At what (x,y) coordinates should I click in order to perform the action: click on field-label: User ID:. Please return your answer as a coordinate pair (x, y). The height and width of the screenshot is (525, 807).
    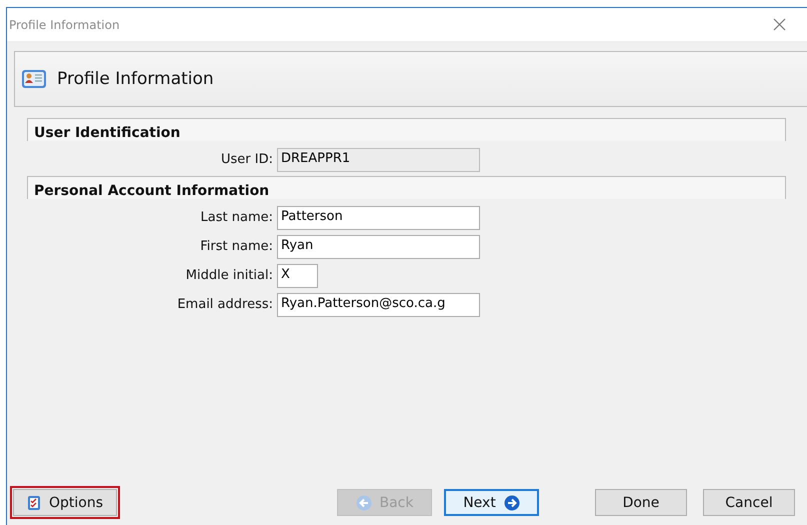
    Looking at the image, I should click on (246, 159).